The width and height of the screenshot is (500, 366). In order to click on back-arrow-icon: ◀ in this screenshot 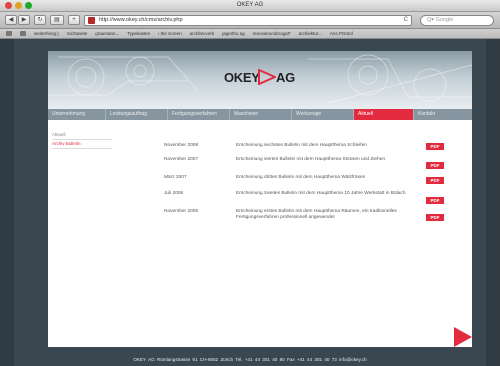, I will do `click(11, 20)`.